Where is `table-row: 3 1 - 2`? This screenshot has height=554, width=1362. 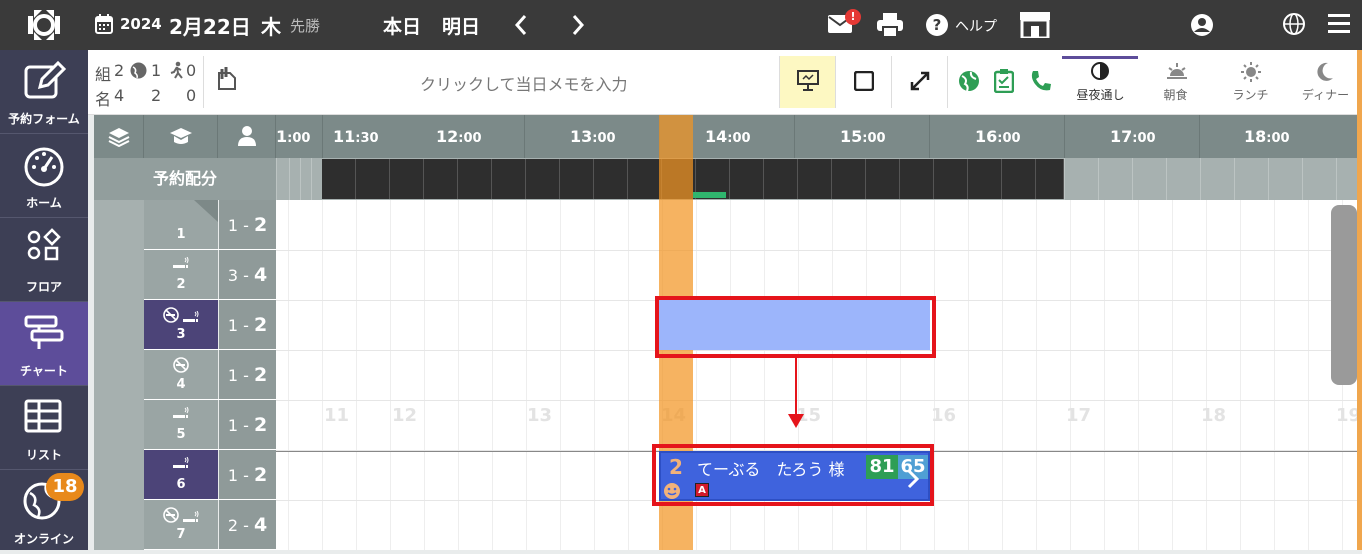
table-row: 3 1 - 2 is located at coordinates (210, 325).